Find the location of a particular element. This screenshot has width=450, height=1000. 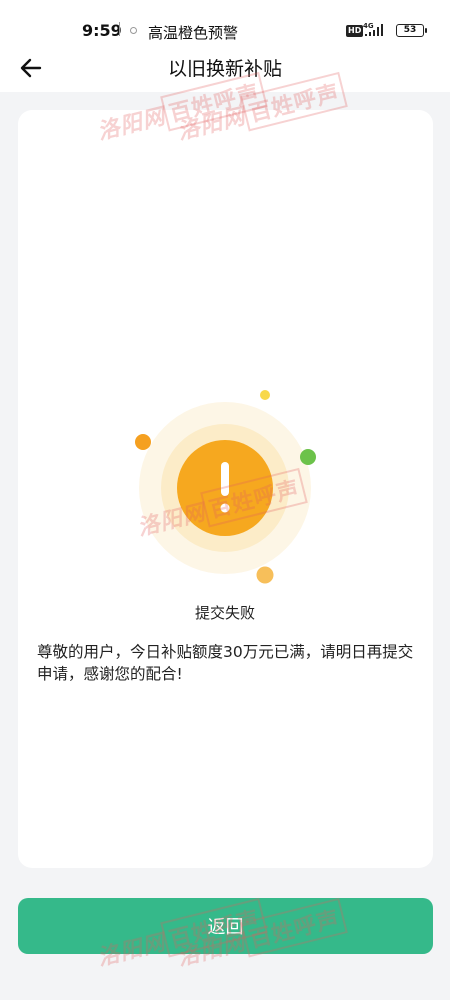

signal-icon: 4G is located at coordinates (373, 29).